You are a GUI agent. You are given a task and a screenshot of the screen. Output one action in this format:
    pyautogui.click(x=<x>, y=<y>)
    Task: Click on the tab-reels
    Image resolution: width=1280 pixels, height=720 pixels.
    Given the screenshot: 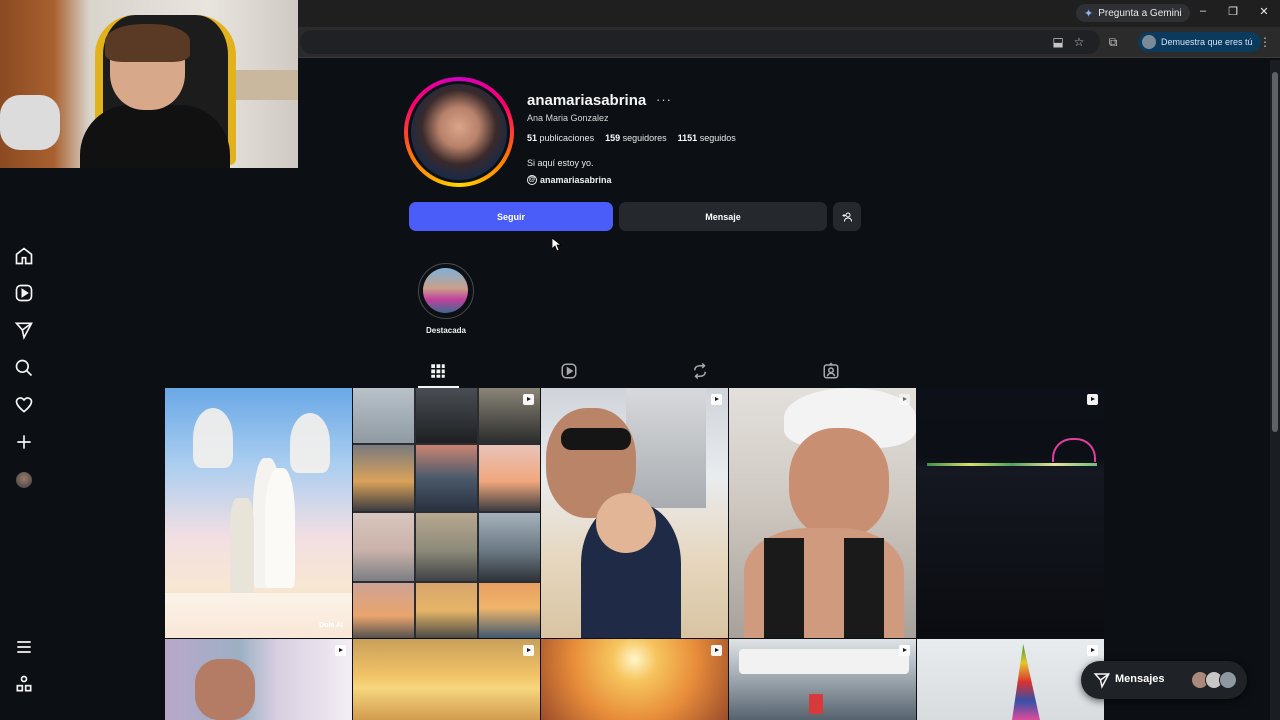 What is the action you would take?
    pyautogui.click(x=570, y=372)
    